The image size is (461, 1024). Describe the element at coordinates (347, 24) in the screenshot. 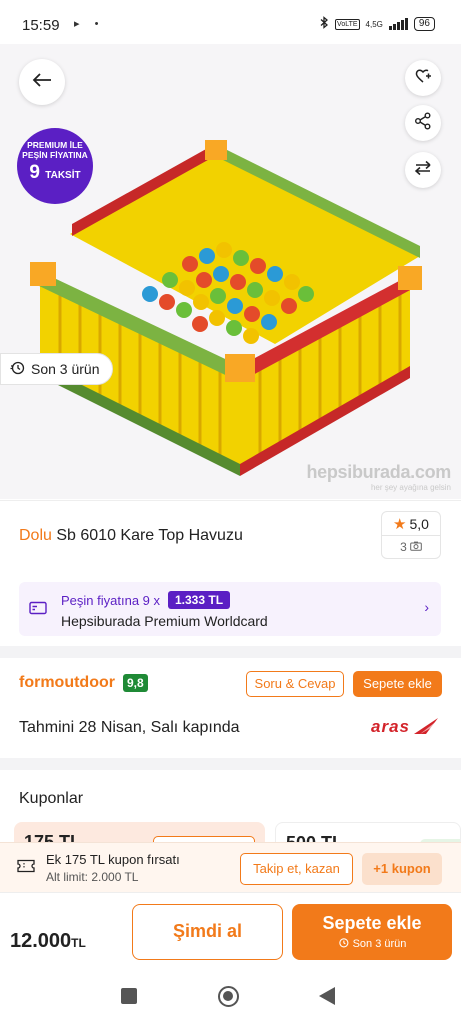

I see `volte-icon: VoLTE` at that location.